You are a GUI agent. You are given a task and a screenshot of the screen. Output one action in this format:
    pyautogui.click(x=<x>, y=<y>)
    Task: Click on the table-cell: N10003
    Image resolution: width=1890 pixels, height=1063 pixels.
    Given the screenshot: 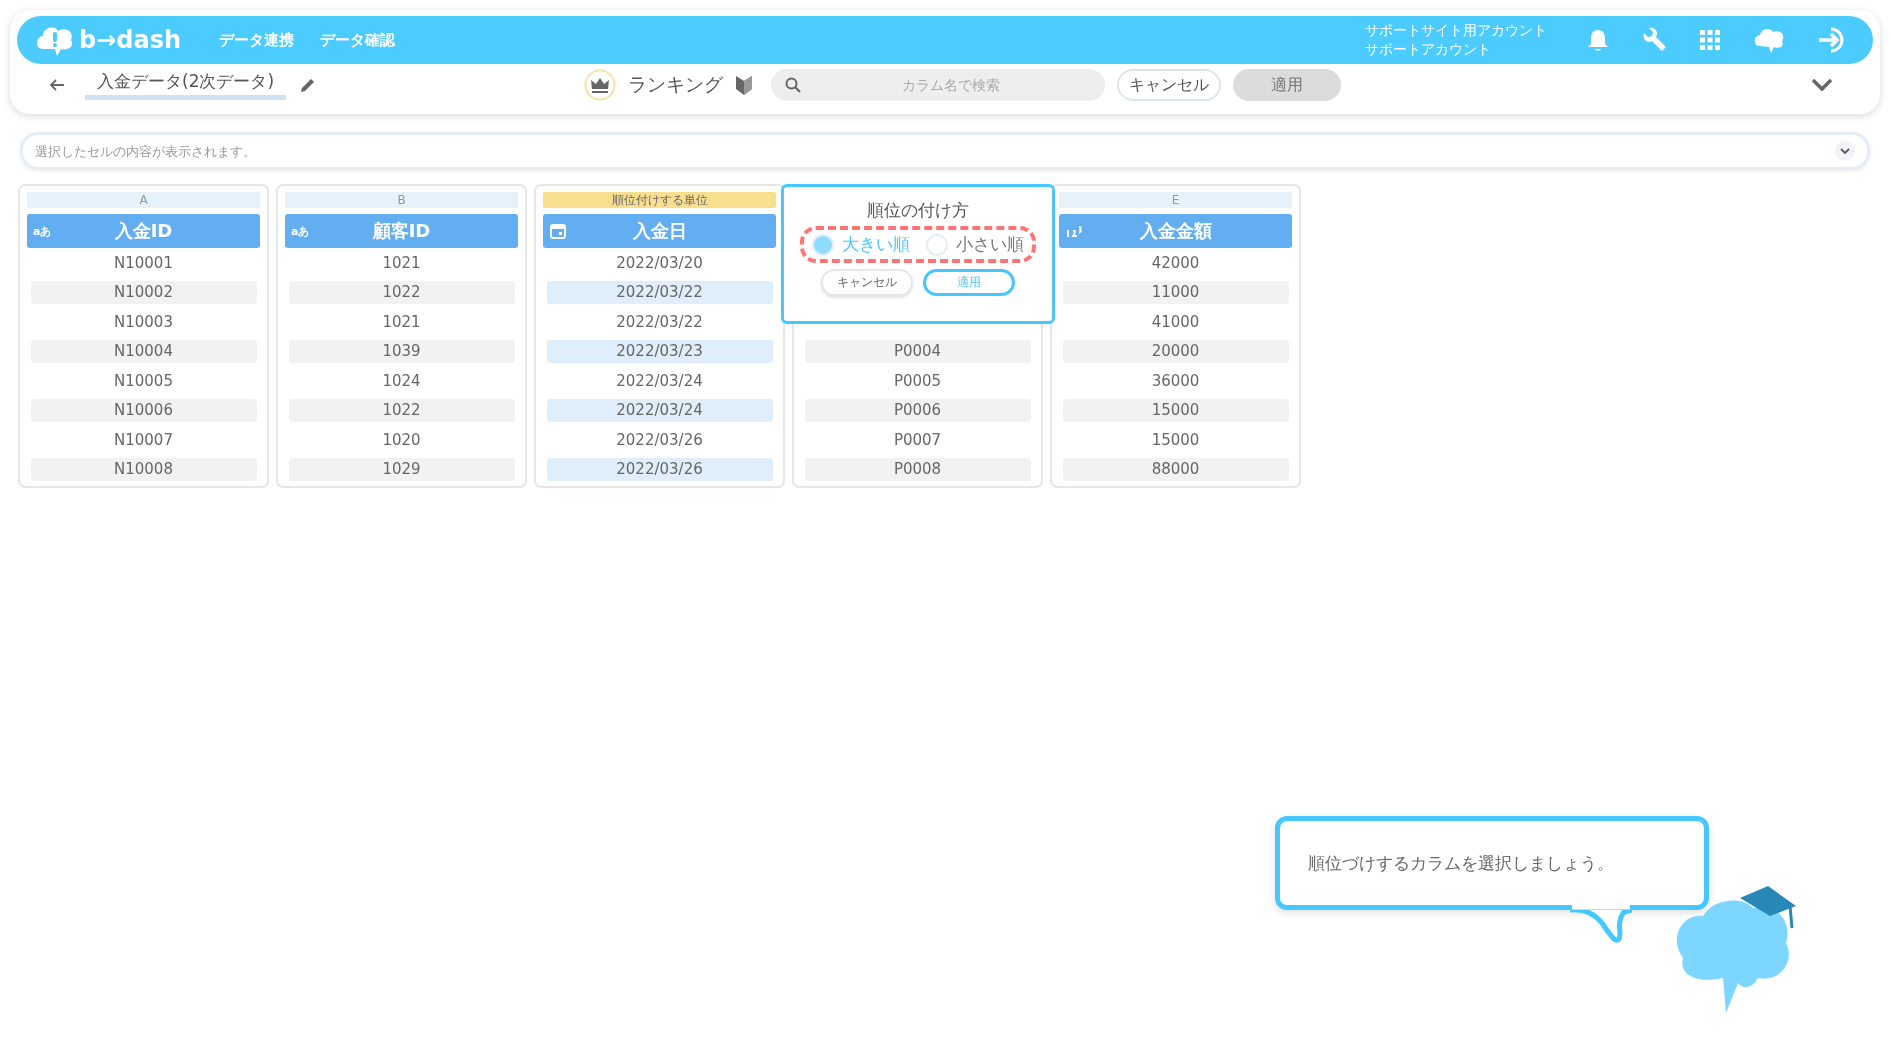 What is the action you would take?
    pyautogui.click(x=143, y=322)
    